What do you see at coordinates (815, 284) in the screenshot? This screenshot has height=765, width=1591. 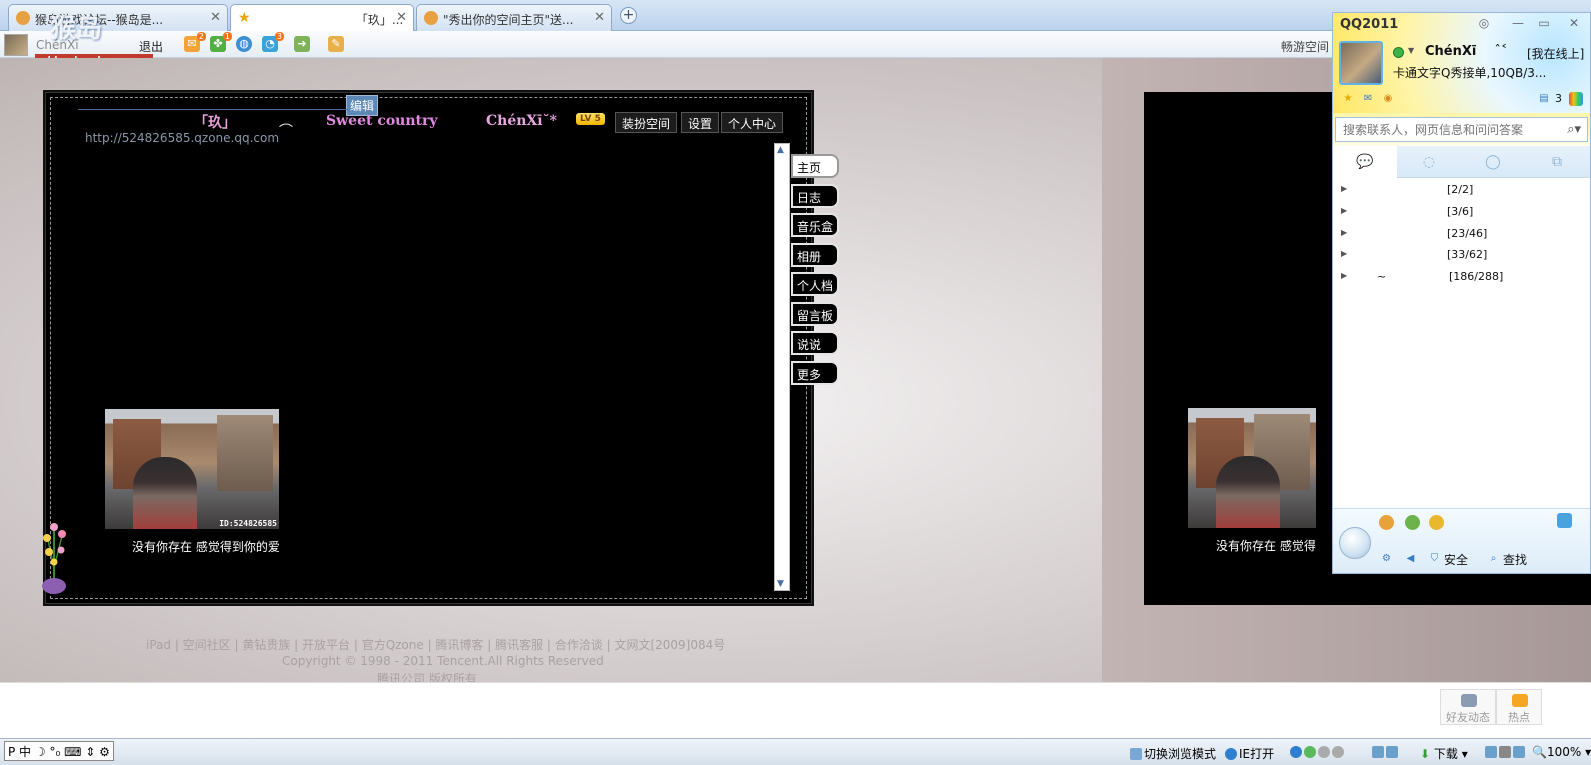 I see `nav-profile: 个人档` at bounding box center [815, 284].